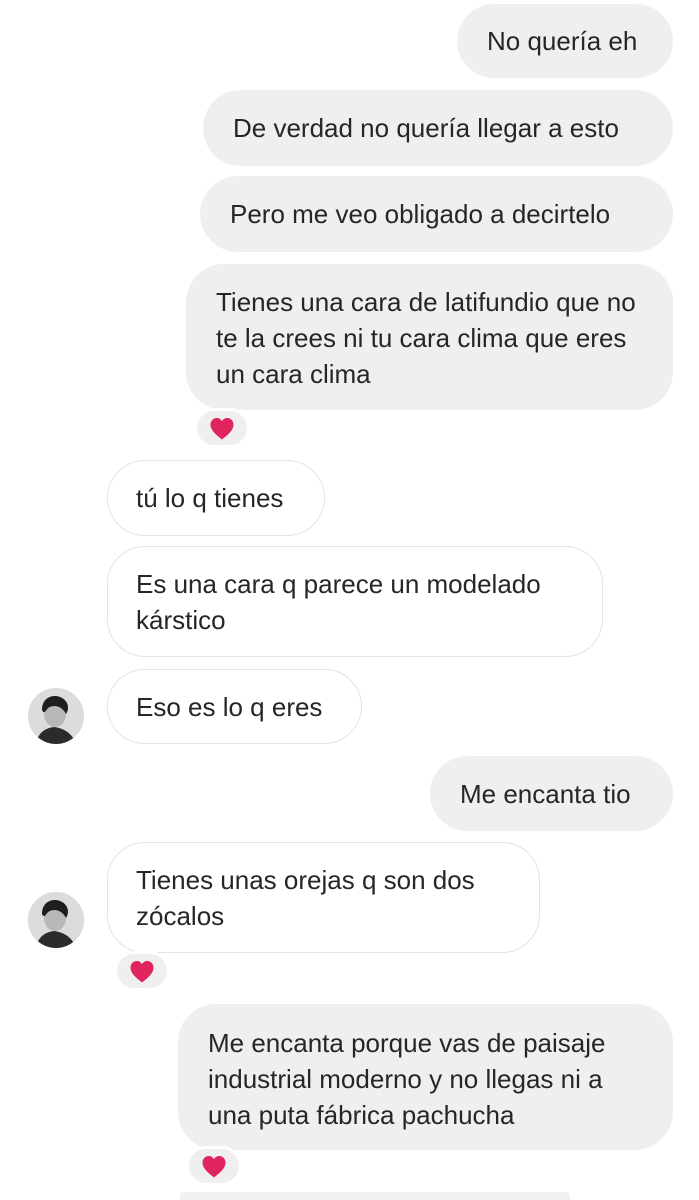 The image size is (699, 1200). I want to click on message-text: No quería eh, so click(562, 41).